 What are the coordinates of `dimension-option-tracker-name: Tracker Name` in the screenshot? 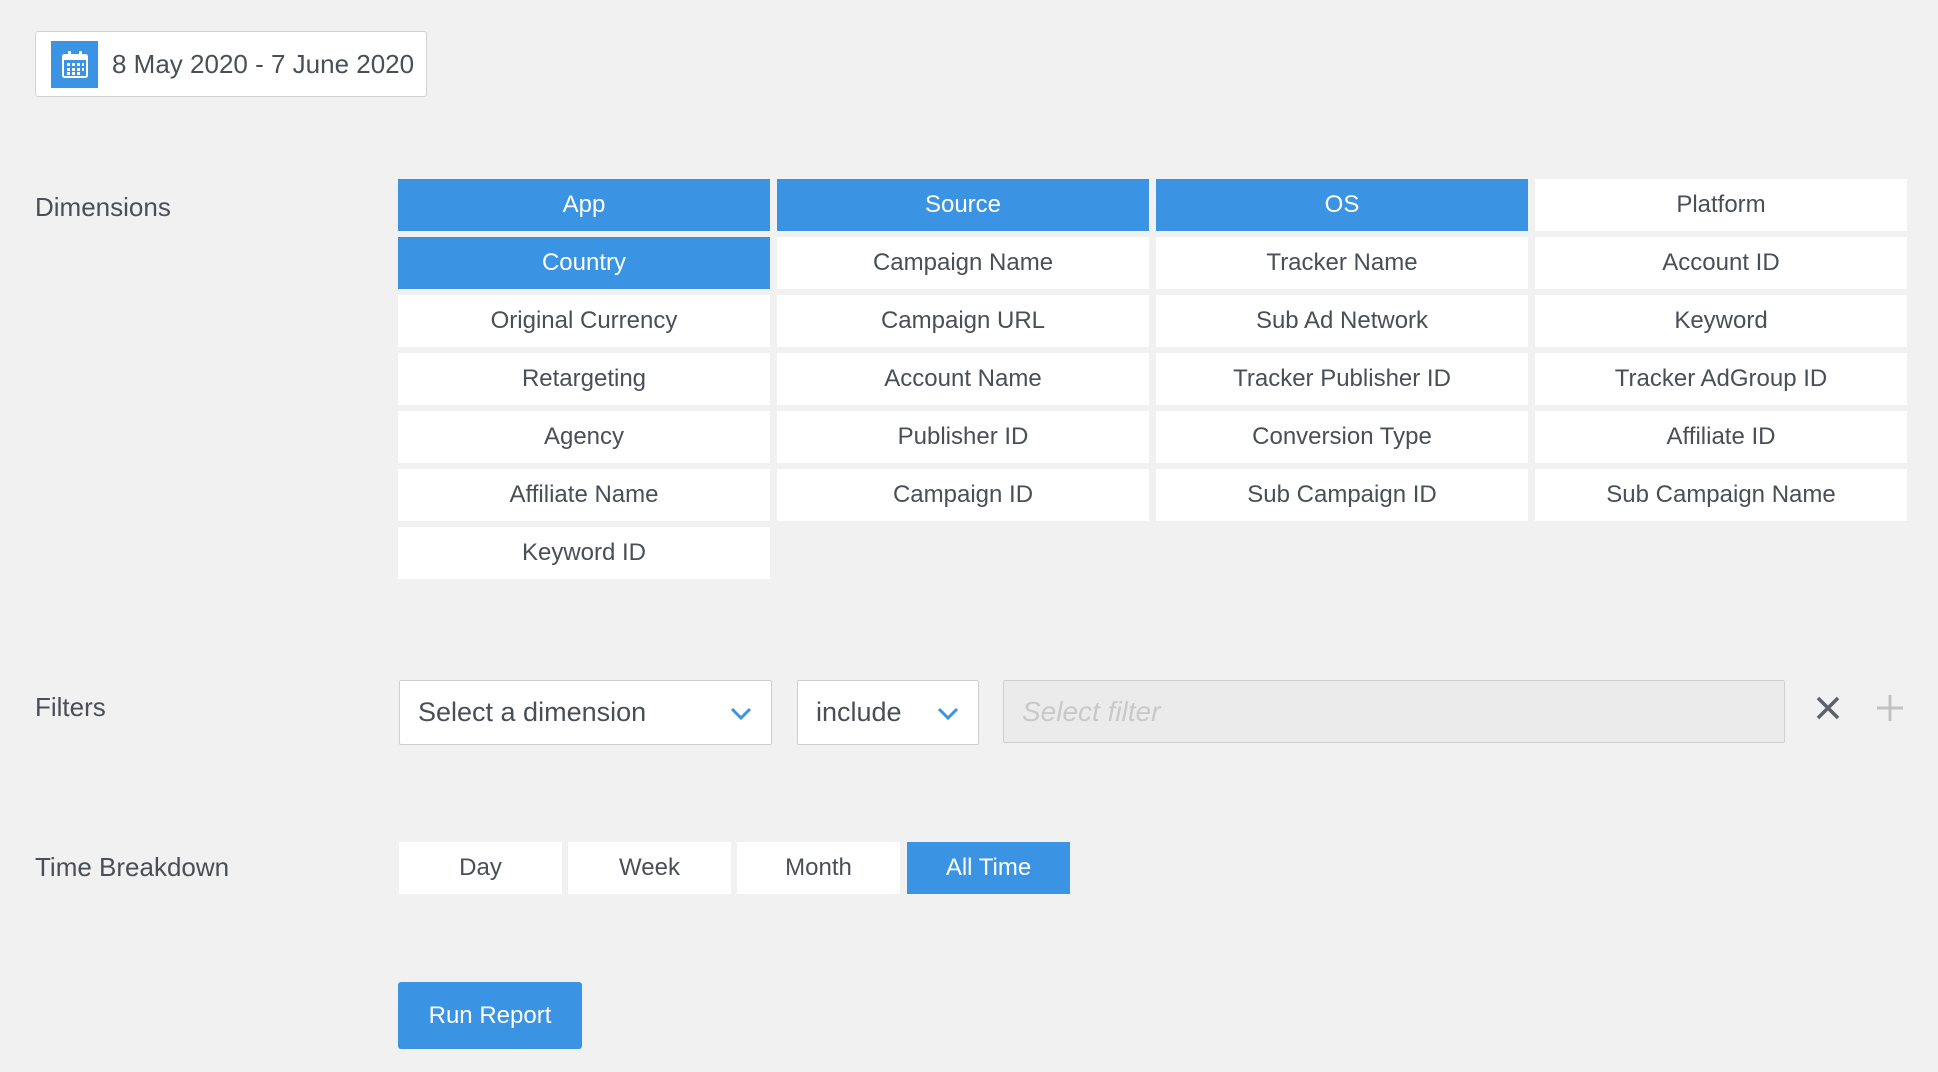 It's located at (1342, 263).